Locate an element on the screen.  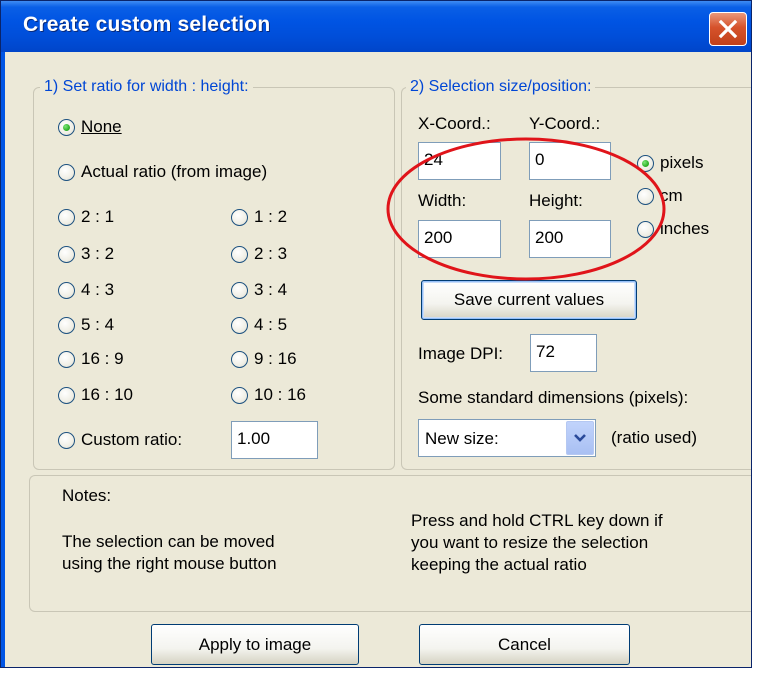
ratio-2-3-radio: 2 : 3 is located at coordinates (259, 254).